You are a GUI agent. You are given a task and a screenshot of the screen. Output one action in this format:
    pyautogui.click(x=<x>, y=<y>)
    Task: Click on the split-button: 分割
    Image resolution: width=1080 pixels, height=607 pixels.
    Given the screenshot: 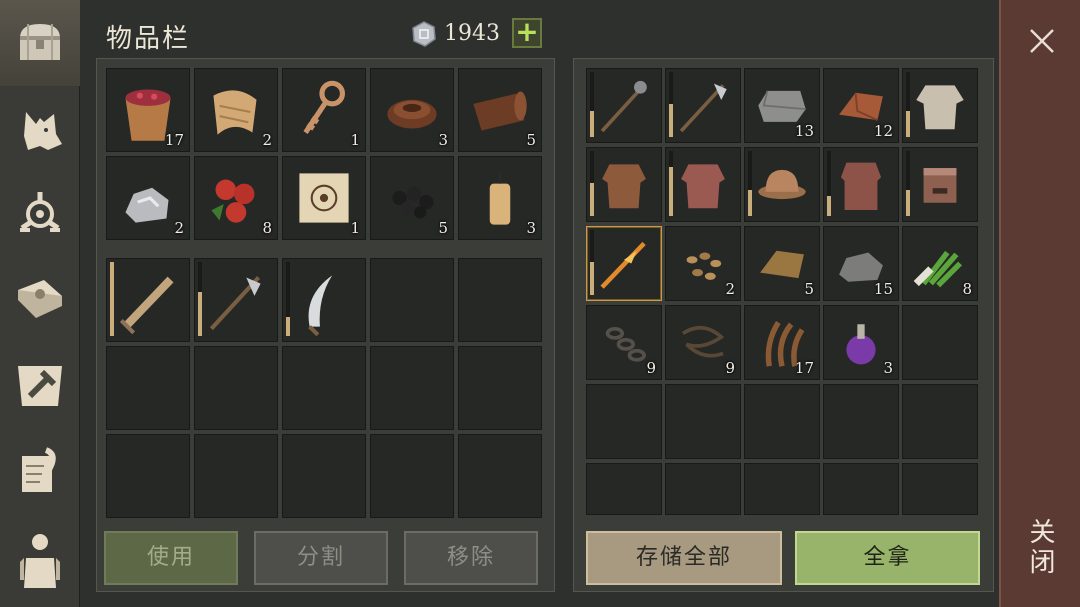 What is the action you would take?
    pyautogui.click(x=321, y=558)
    